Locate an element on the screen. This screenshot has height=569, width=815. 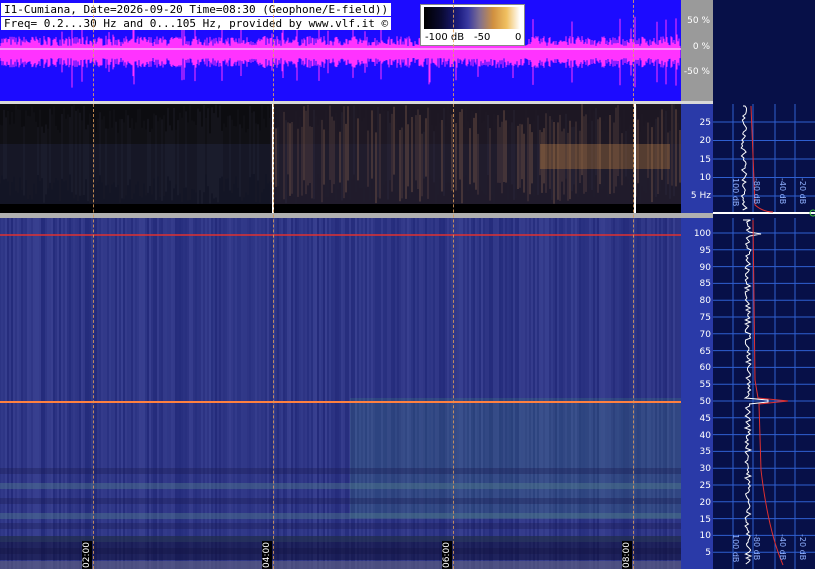
high-freq-tick: 70 is located at coordinates (705, 334).